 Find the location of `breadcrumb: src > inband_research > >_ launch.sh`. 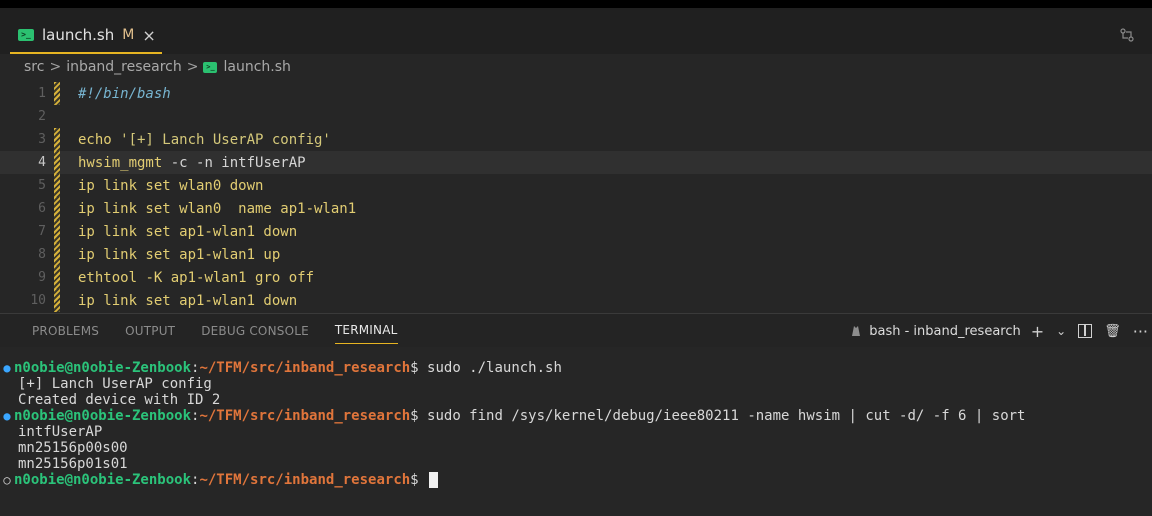

breadcrumb: src > inband_research > >_ launch.sh is located at coordinates (576, 67).